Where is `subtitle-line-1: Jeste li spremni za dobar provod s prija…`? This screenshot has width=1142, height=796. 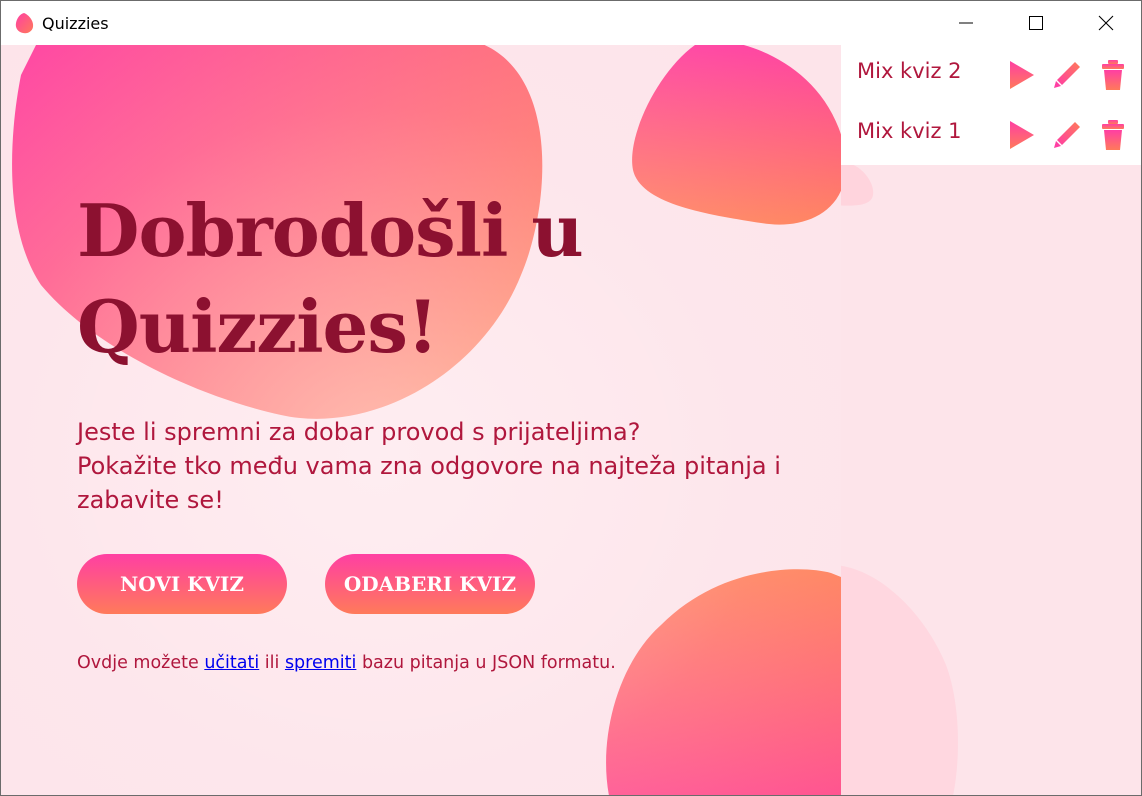 subtitle-line-1: Jeste li spremni za dobar provod s prija… is located at coordinates (359, 432).